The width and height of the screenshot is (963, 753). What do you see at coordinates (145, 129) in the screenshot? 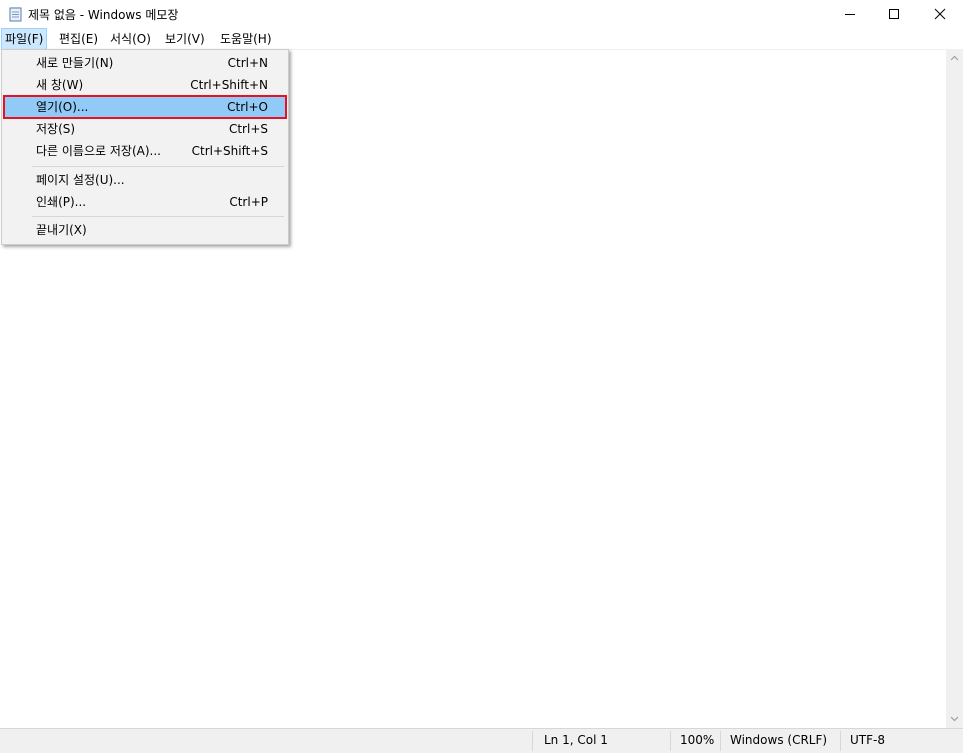
I see `menu-item-save: 저장(S) Ctrl+S` at bounding box center [145, 129].